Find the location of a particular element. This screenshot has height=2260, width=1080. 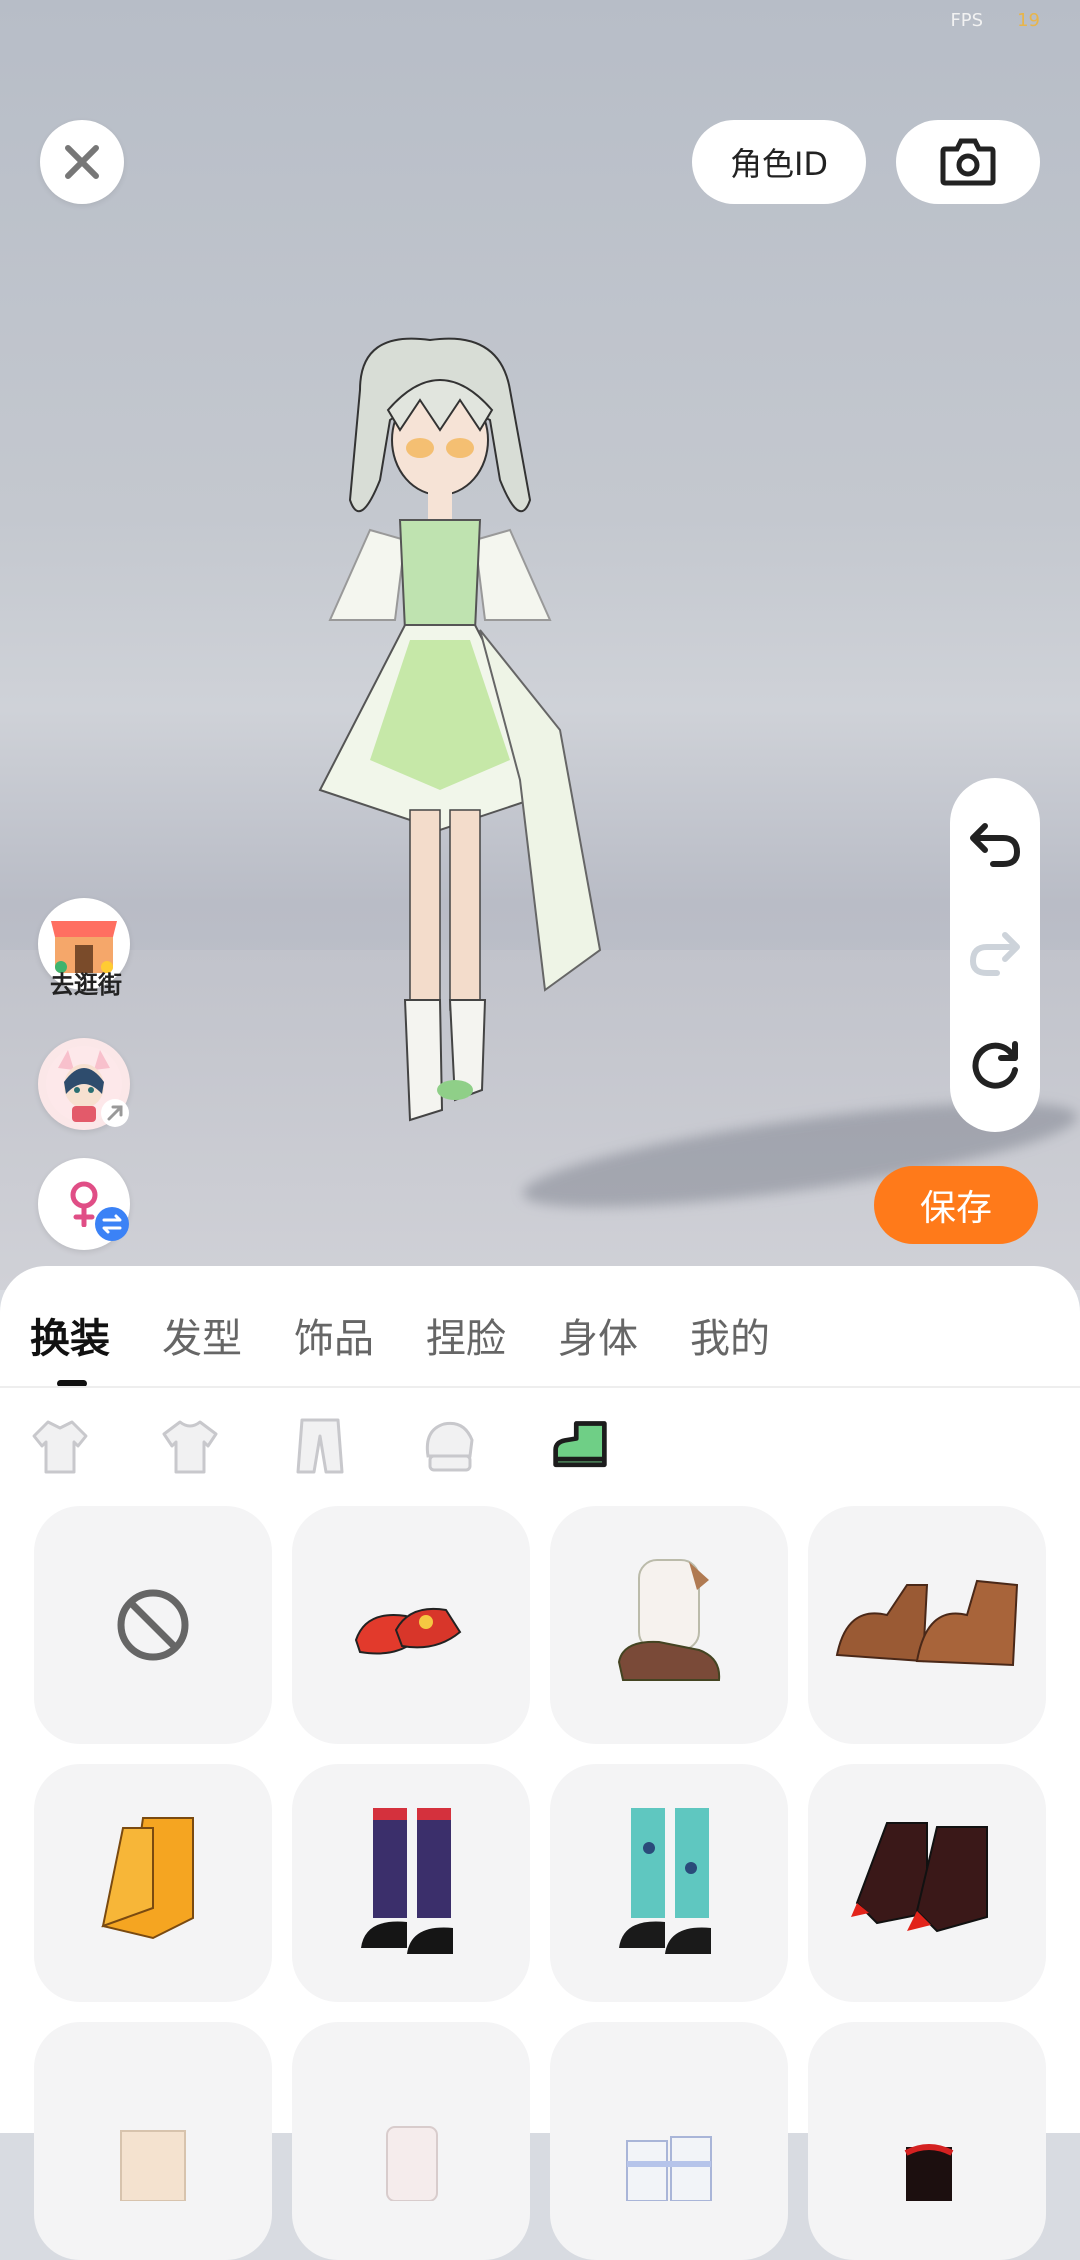

role-id-button: 角色ID is located at coordinates (779, 162).